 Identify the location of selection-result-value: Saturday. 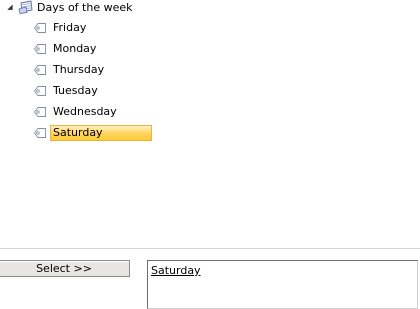
(176, 270).